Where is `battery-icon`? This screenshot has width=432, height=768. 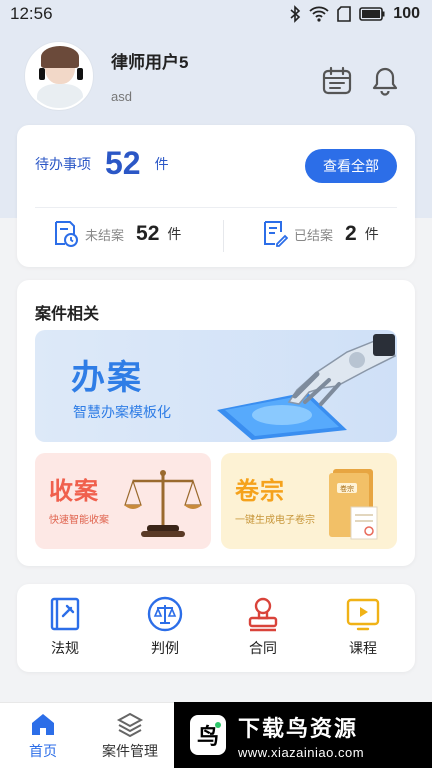 battery-icon is located at coordinates (372, 14).